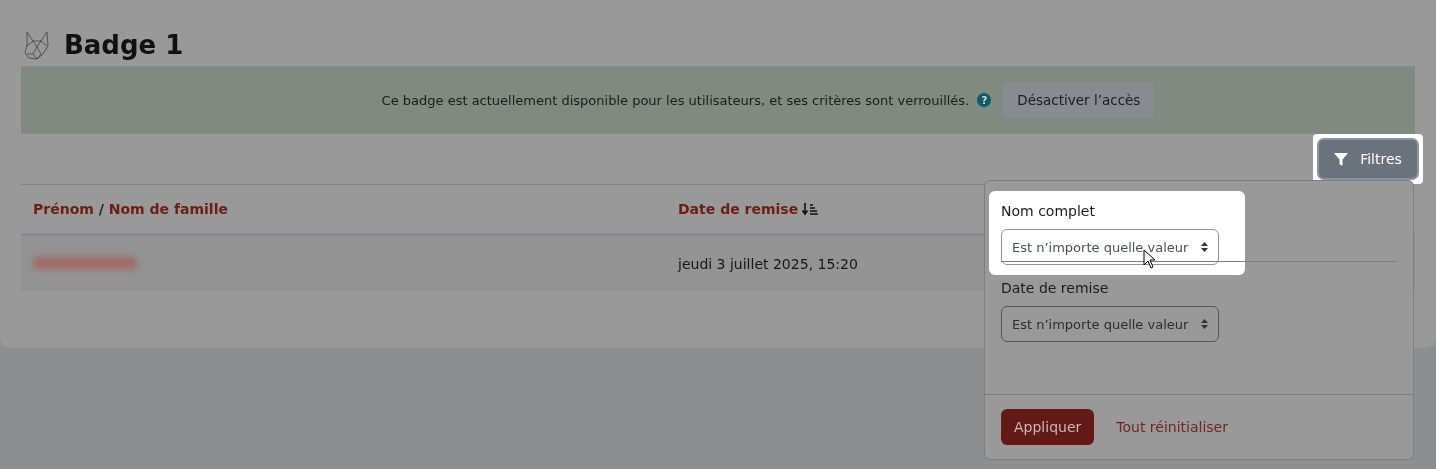 Image resolution: width=1436 pixels, height=469 pixels. What do you see at coordinates (124, 45) in the screenshot?
I see `page-title: Badge 1` at bounding box center [124, 45].